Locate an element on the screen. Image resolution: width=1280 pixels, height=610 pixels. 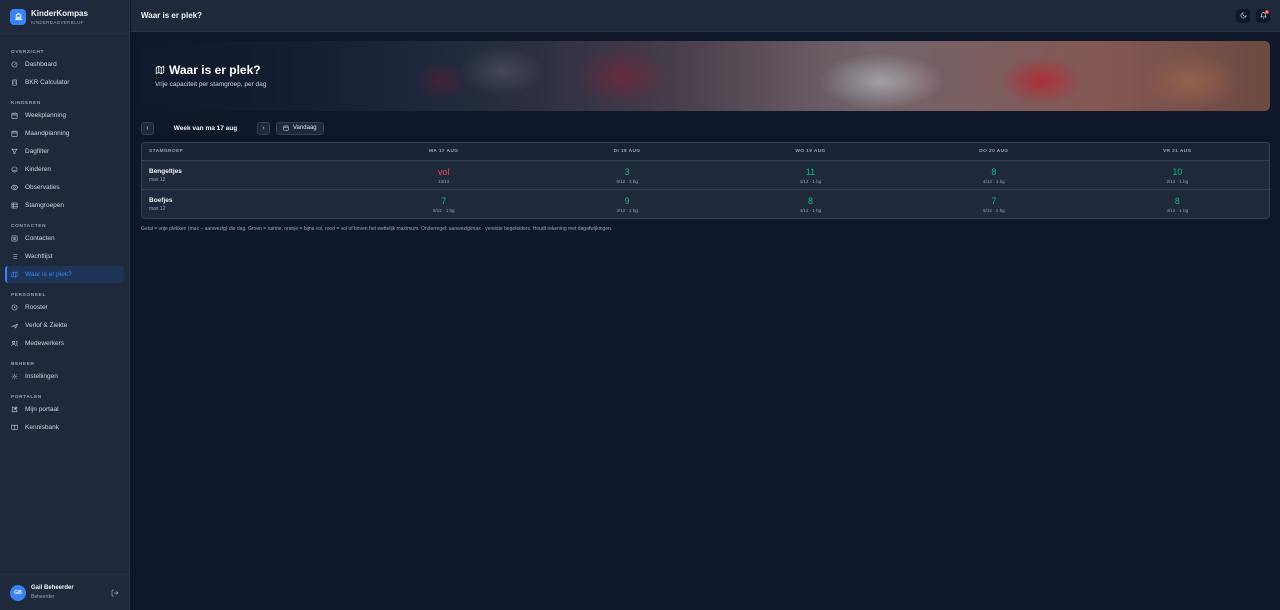
brand-logo-icon is located at coordinates (18, 16).